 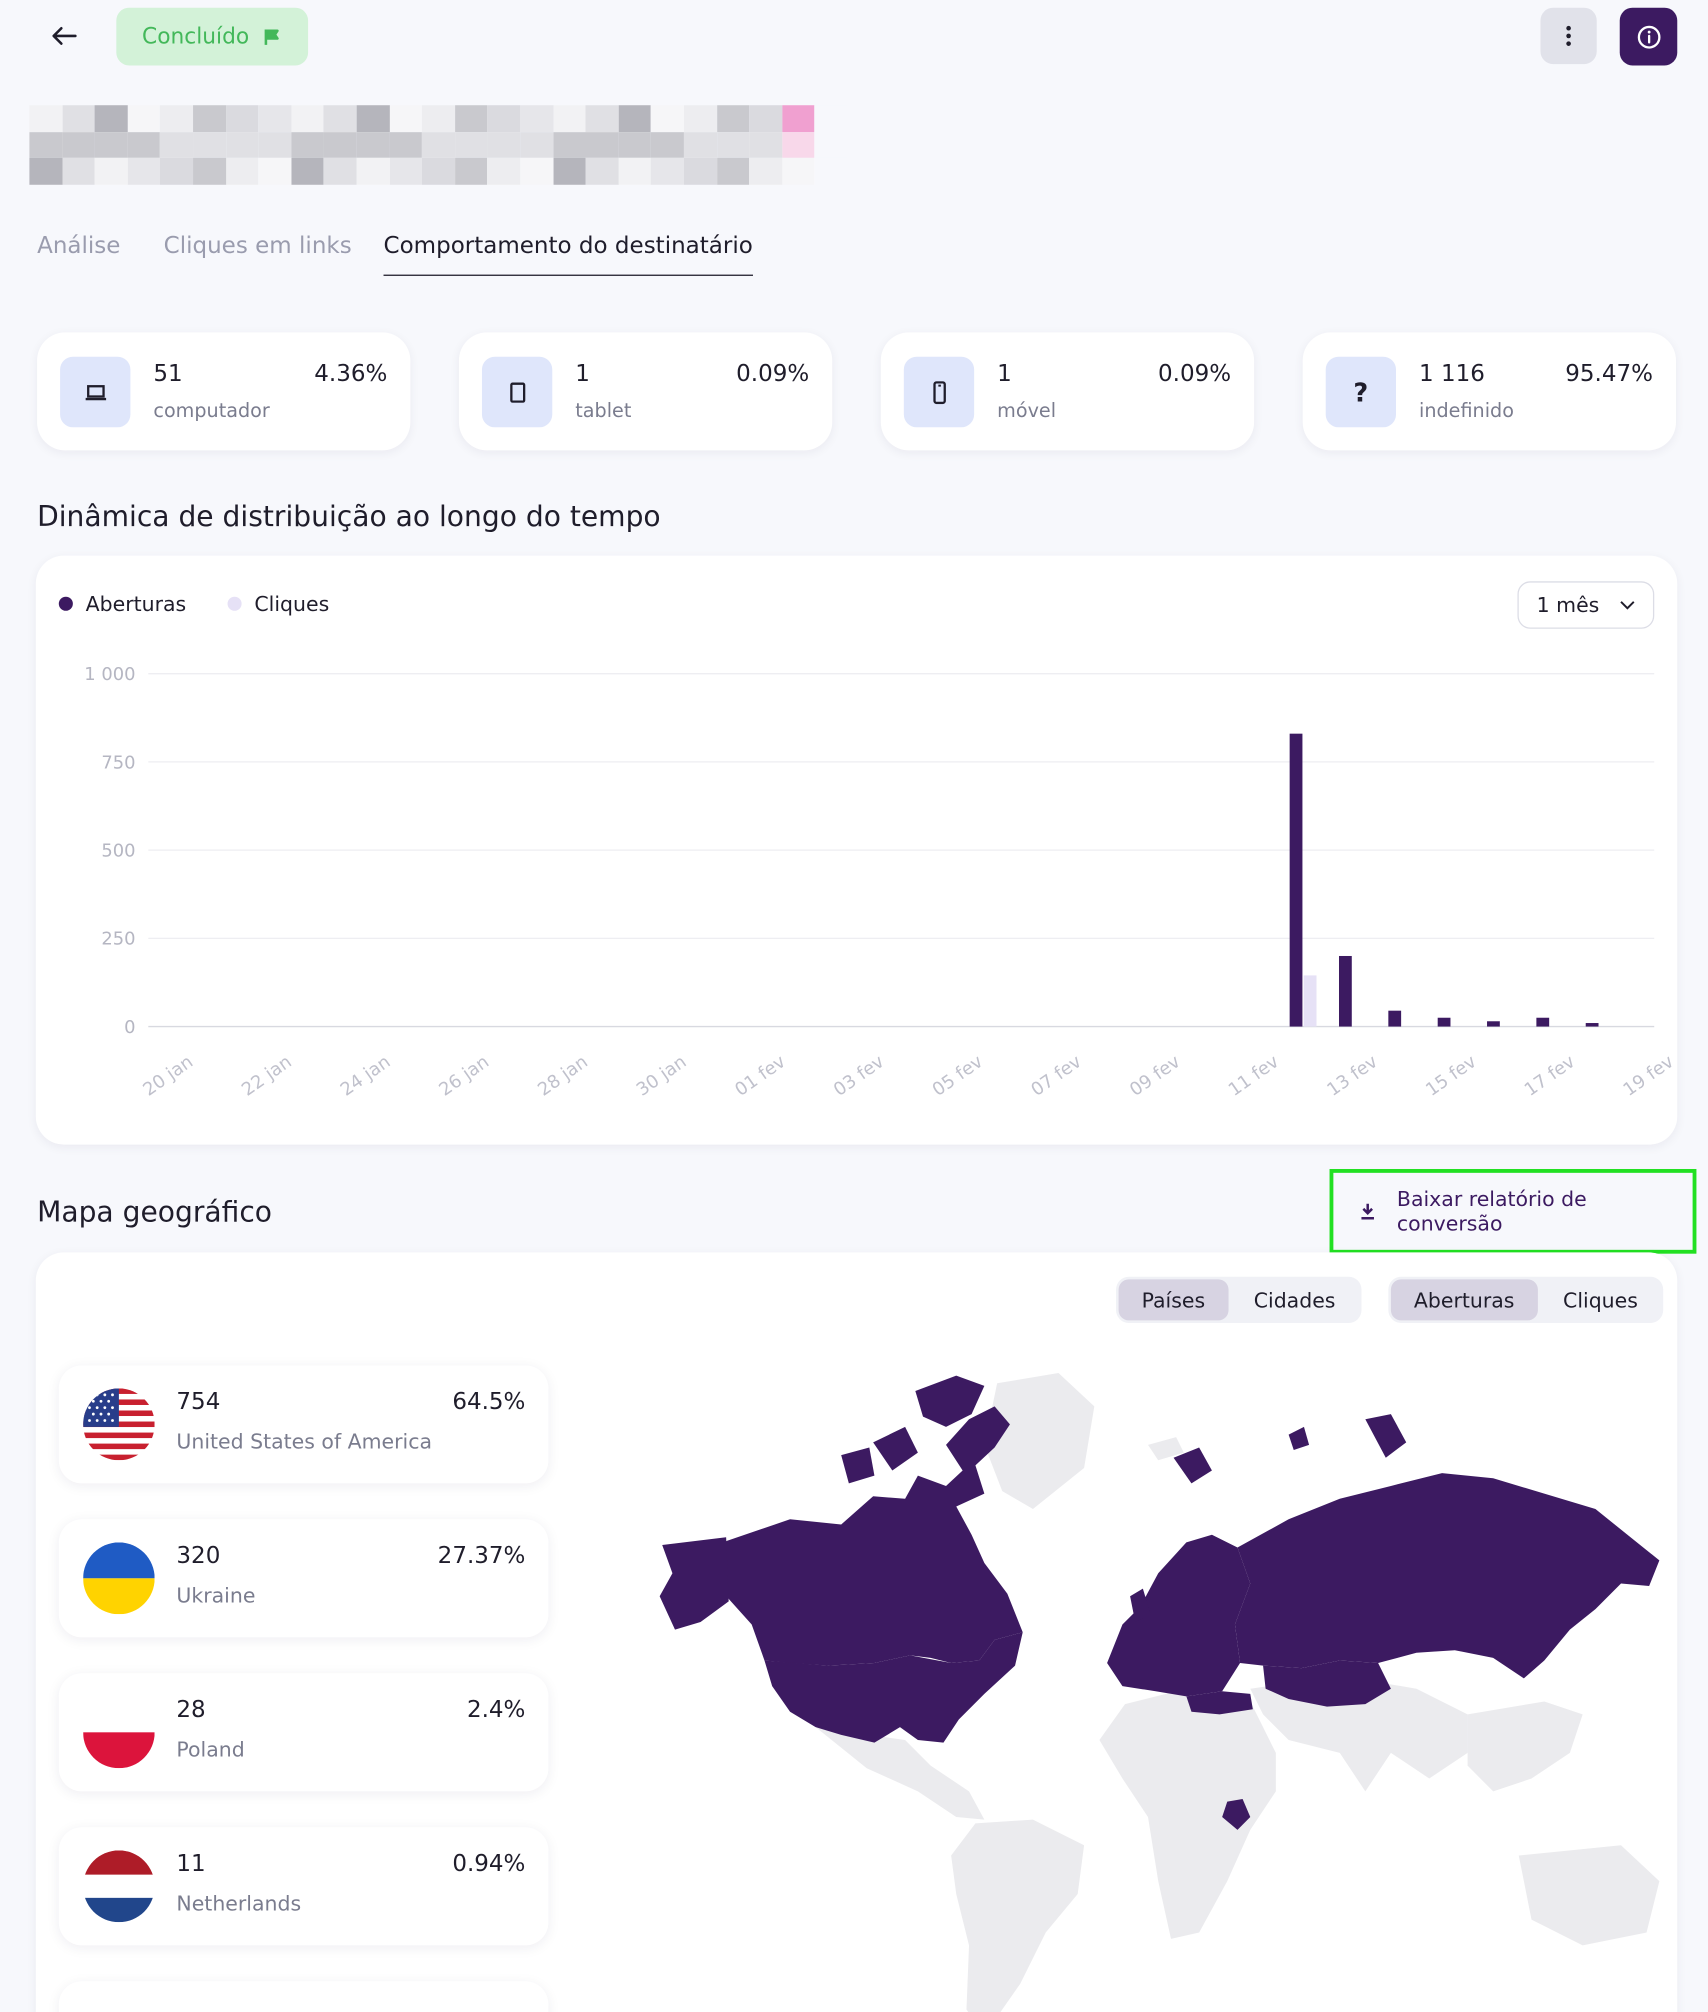 What do you see at coordinates (119, 1424) in the screenshot?
I see `usa-flag-icon` at bounding box center [119, 1424].